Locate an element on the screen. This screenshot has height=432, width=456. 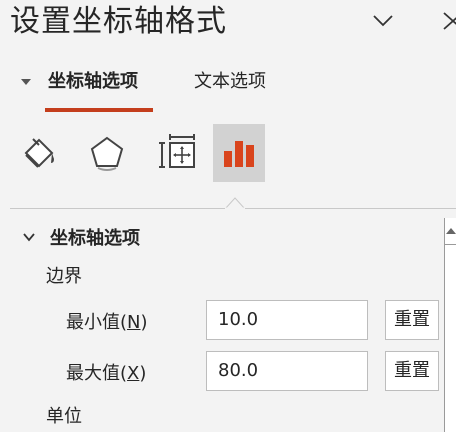
selected-caret-icon is located at coordinates (235, 203).